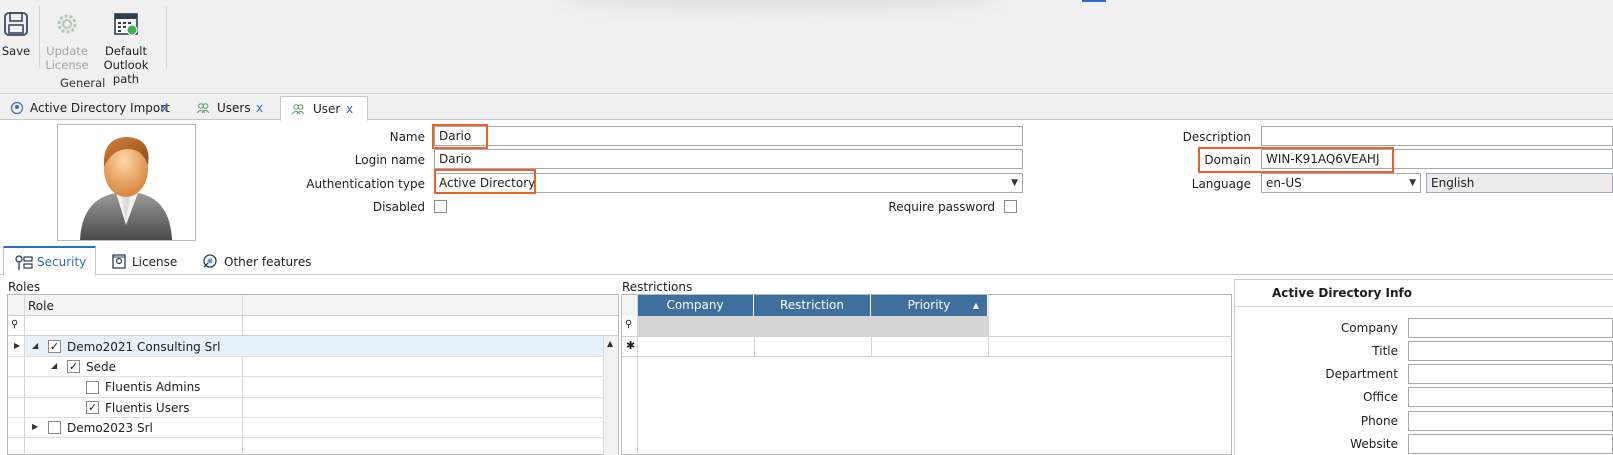 The image size is (1613, 455). I want to click on ad-title-field, so click(1510, 351).